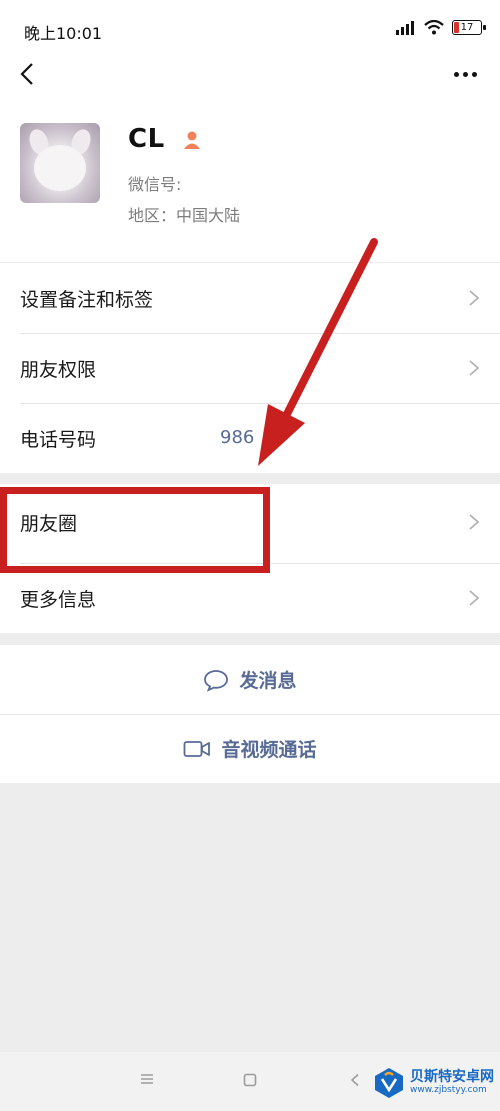 Image resolution: width=500 pixels, height=1111 pixels. I want to click on send-message-button: 发消息, so click(250, 679).